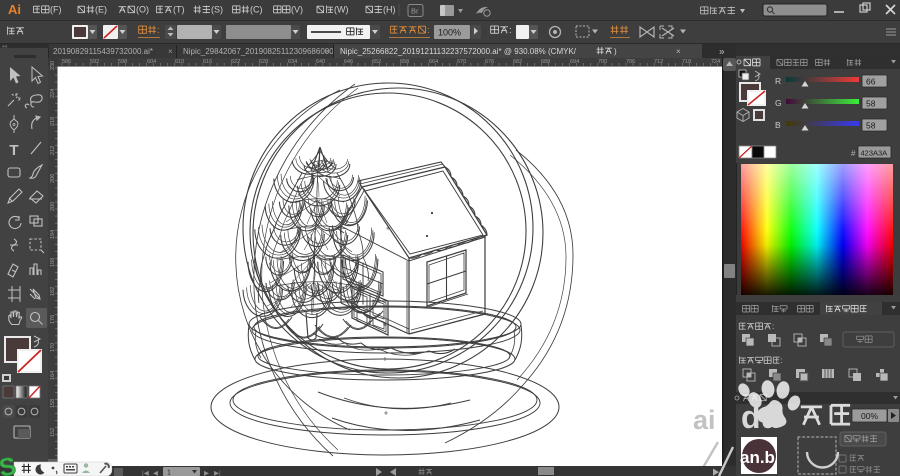  What do you see at coordinates (778, 125) in the screenshot?
I see `svg-text: B` at bounding box center [778, 125].